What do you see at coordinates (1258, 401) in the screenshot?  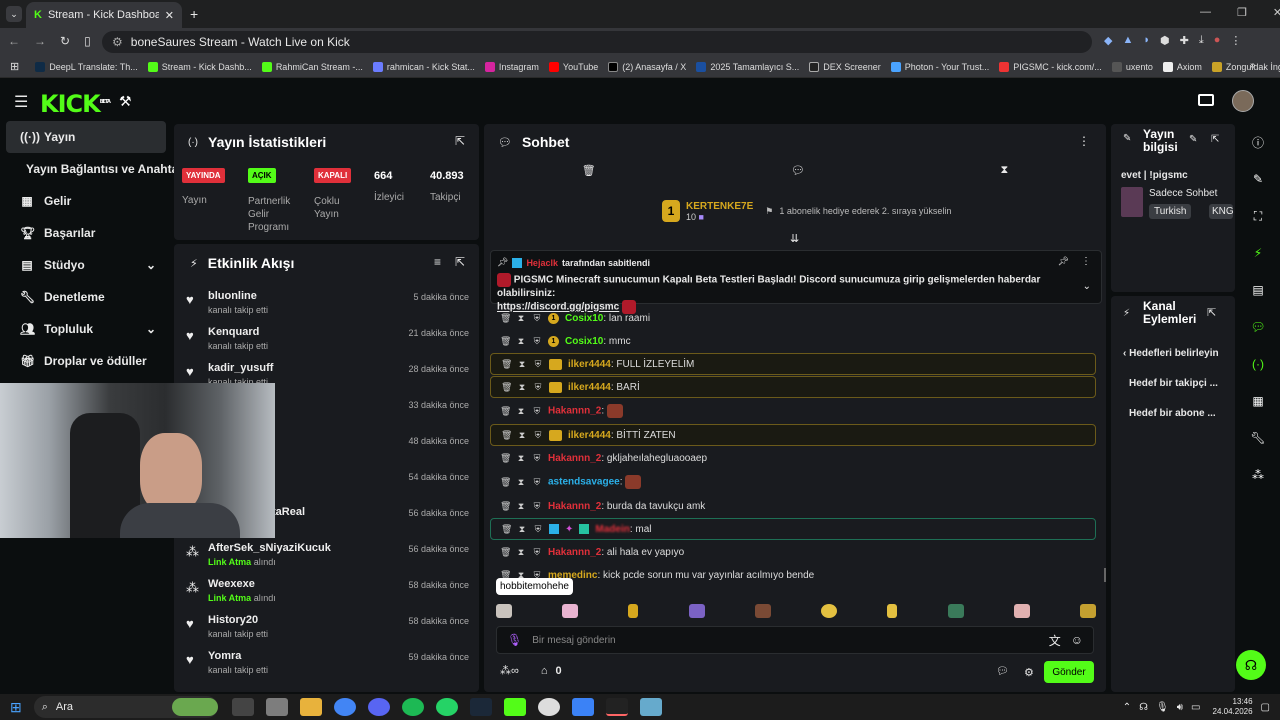 I see `layout-icon: ▦` at bounding box center [1258, 401].